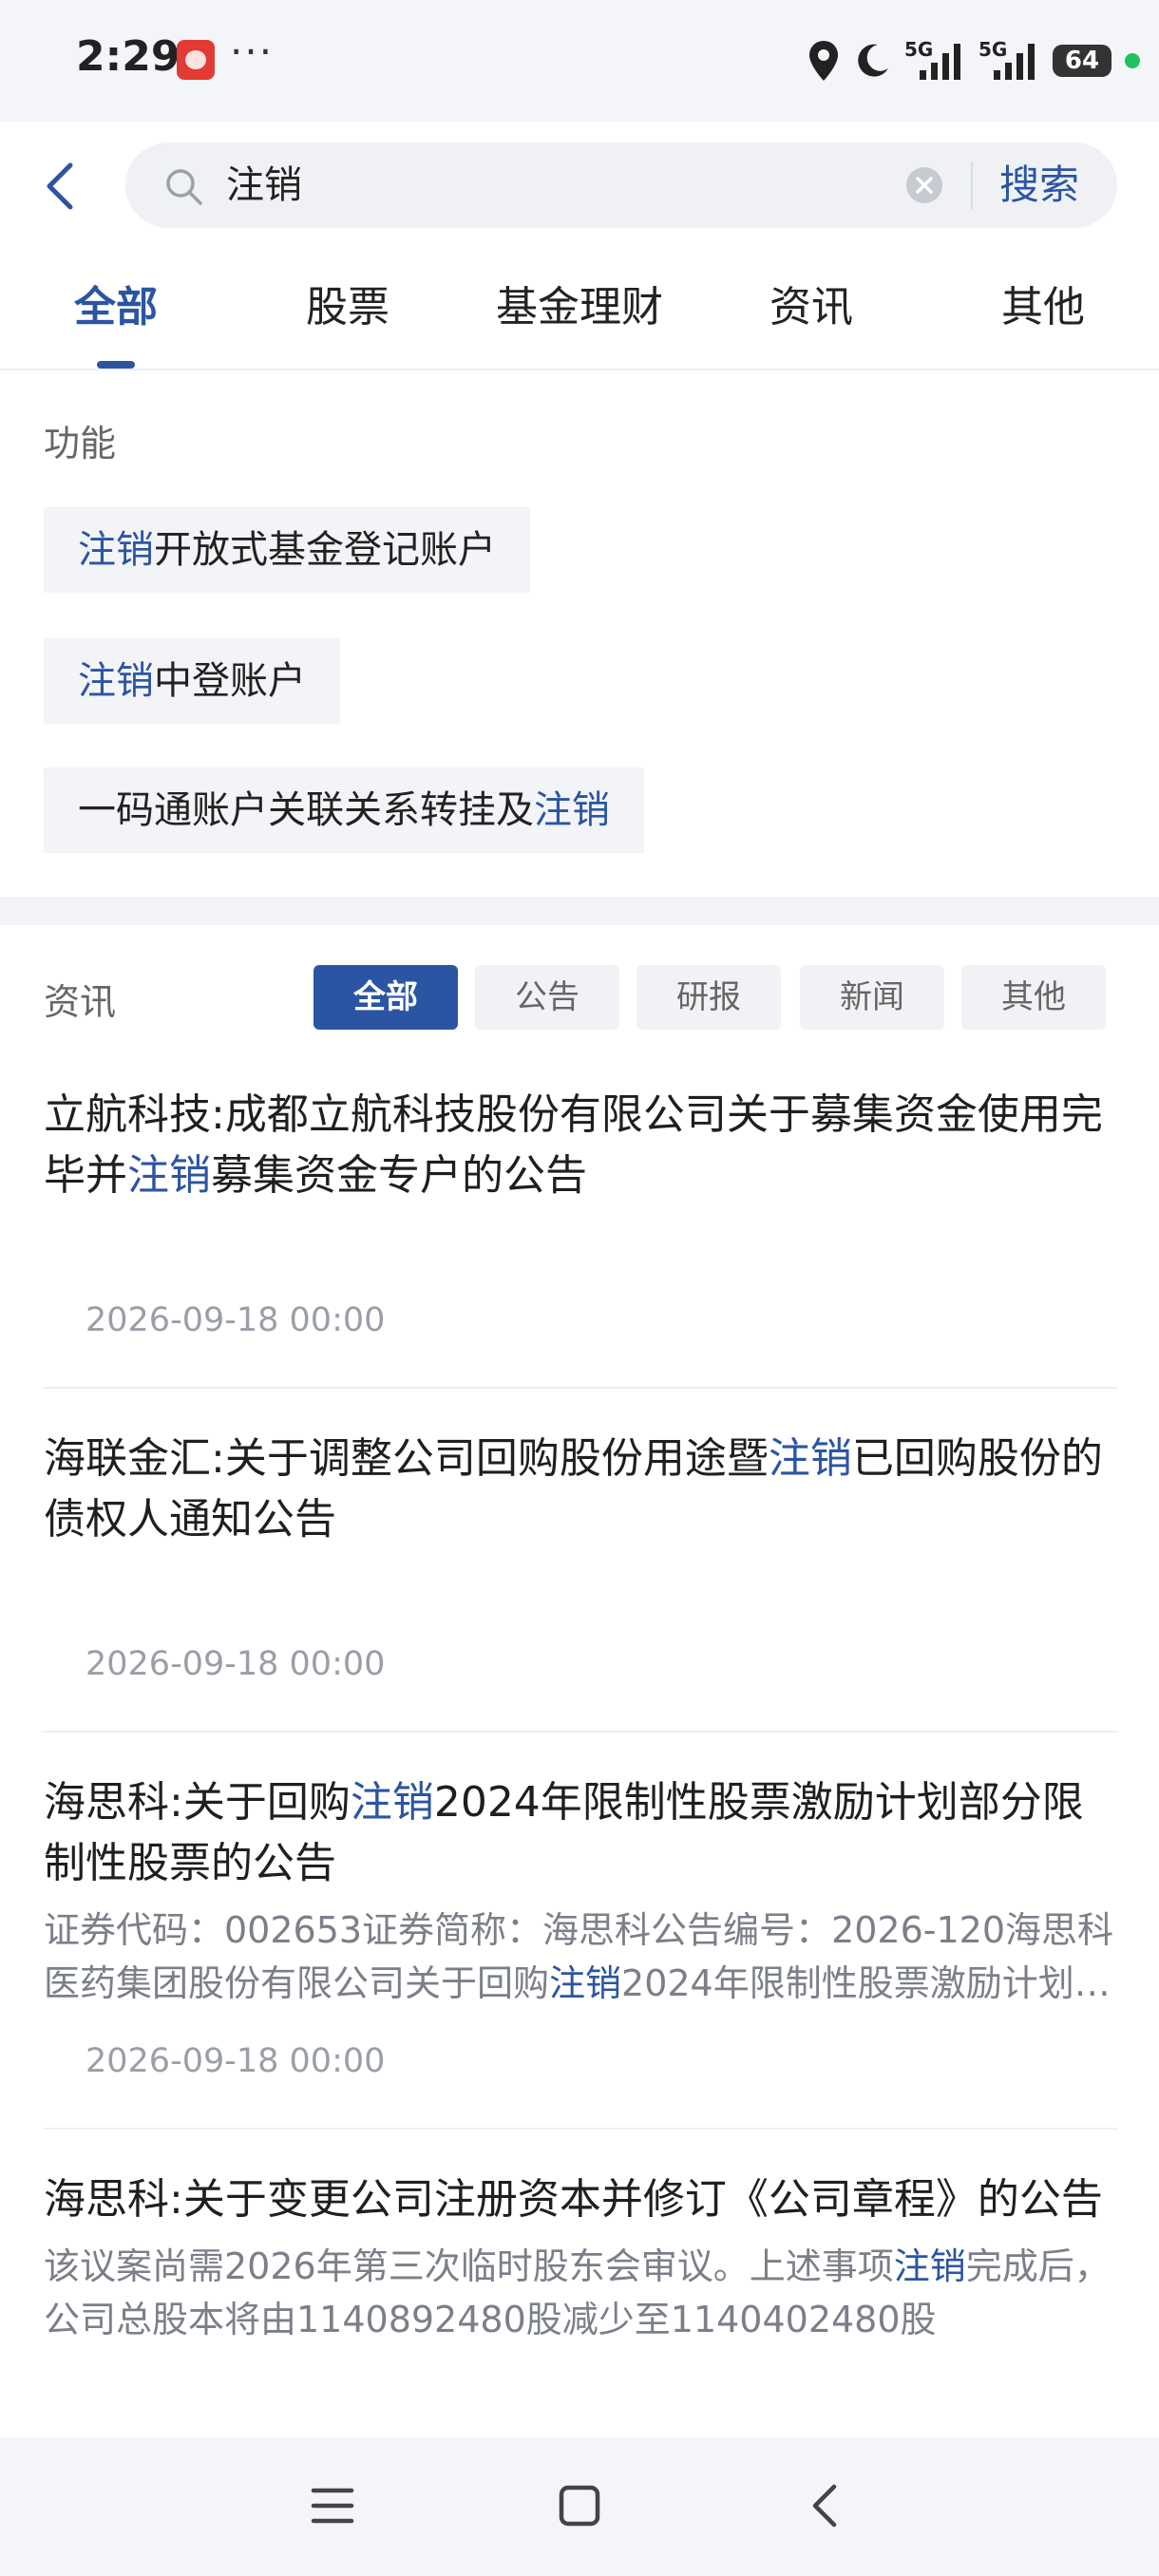 The width and height of the screenshot is (1159, 2576). What do you see at coordinates (919, 49) in the screenshot?
I see `network-type-1: 5G` at bounding box center [919, 49].